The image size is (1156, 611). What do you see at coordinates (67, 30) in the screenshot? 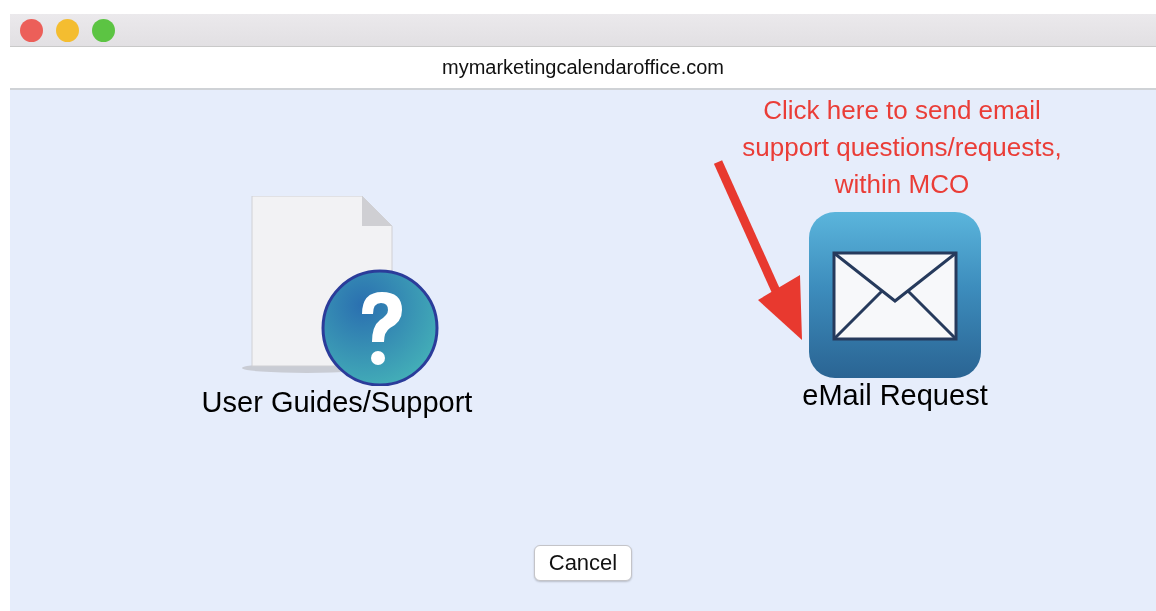
I see `minimize-button` at bounding box center [67, 30].